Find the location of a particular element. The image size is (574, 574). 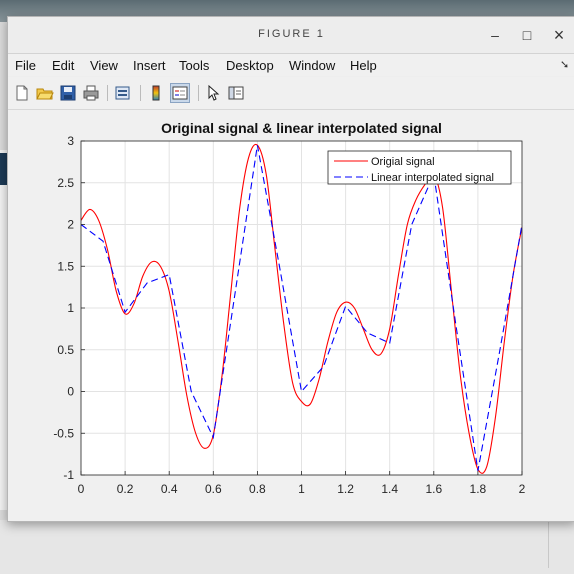

y-tick-label: 0.5 is located at coordinates (65, 350).